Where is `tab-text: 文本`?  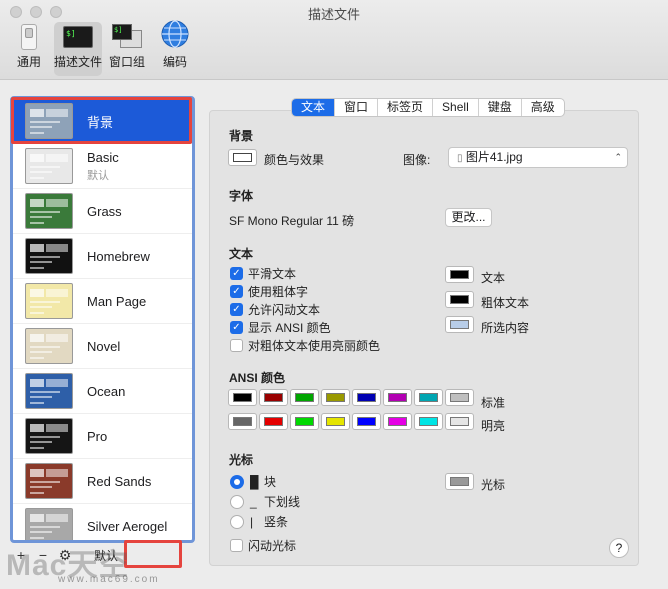 tab-text: 文本 is located at coordinates (314, 107).